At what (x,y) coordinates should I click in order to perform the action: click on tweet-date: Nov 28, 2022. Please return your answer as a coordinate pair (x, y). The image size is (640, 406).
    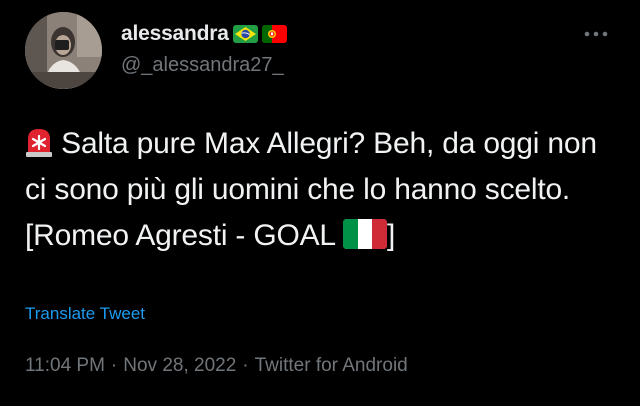
    Looking at the image, I should click on (179, 365).